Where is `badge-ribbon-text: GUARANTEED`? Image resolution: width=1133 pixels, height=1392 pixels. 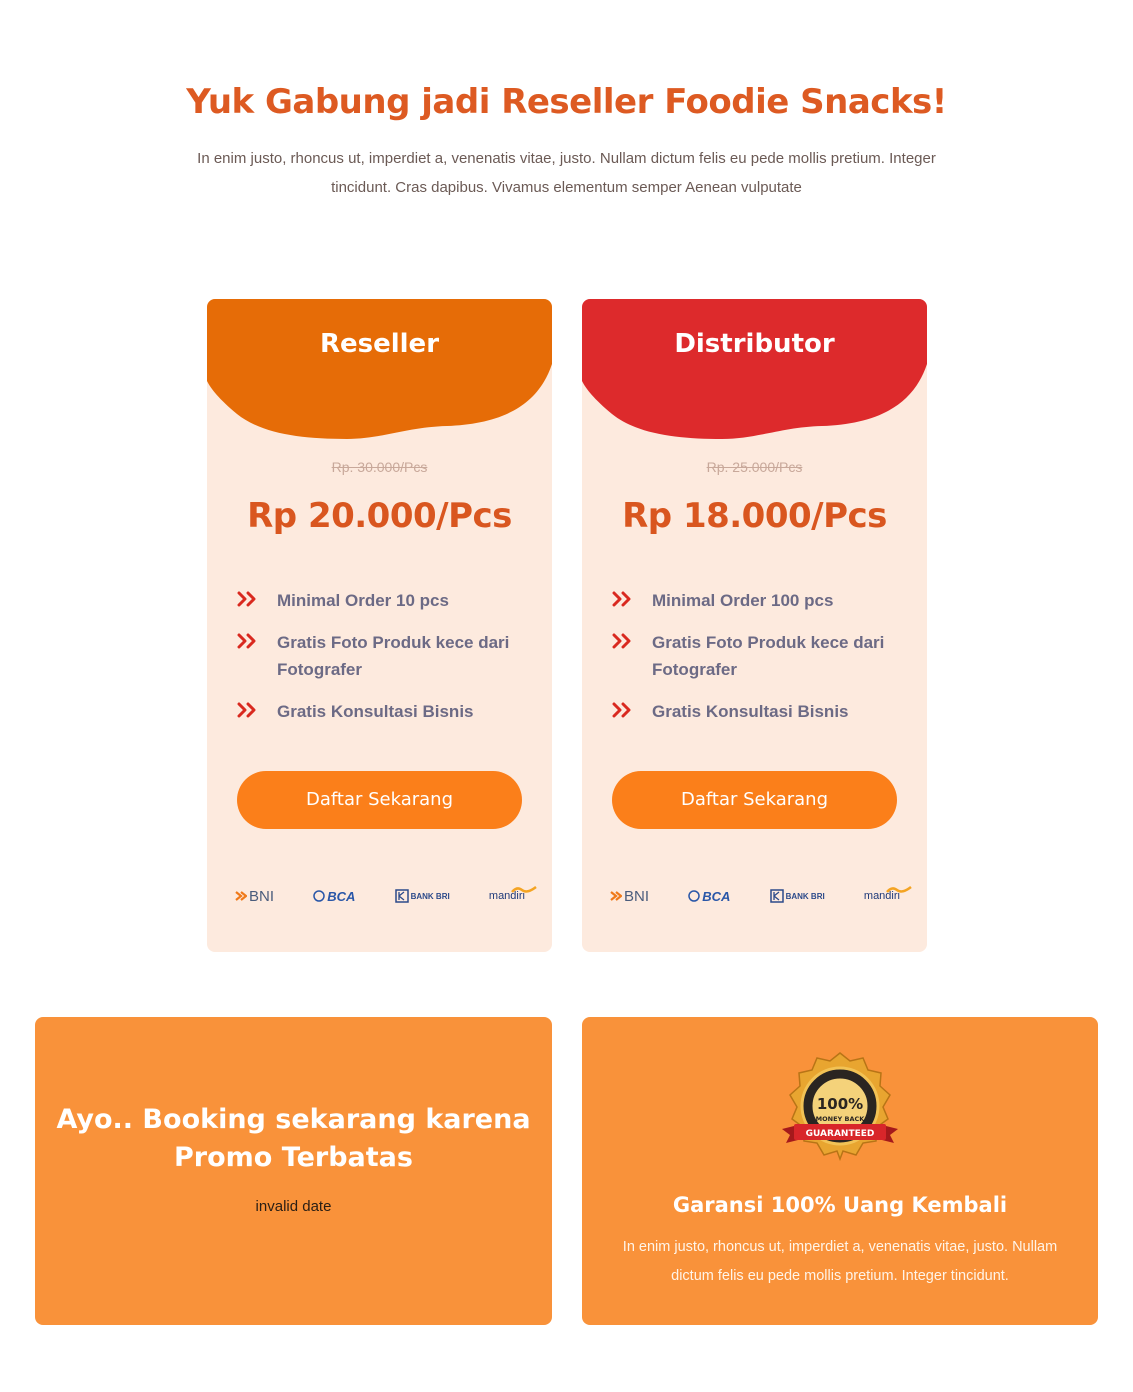 badge-ribbon-text: GUARANTEED is located at coordinates (840, 1134).